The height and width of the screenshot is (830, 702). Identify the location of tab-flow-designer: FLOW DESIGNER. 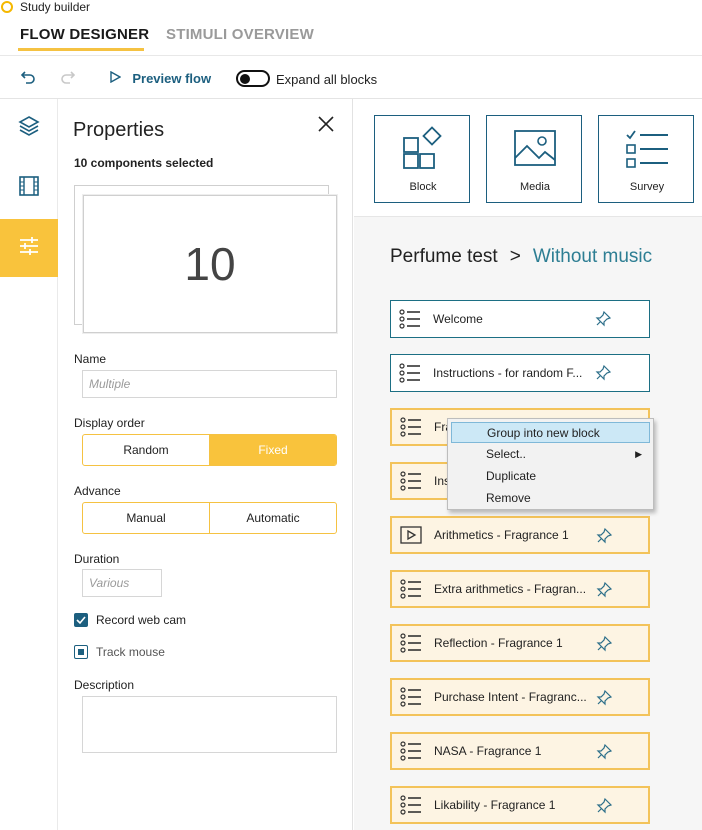
(84, 34).